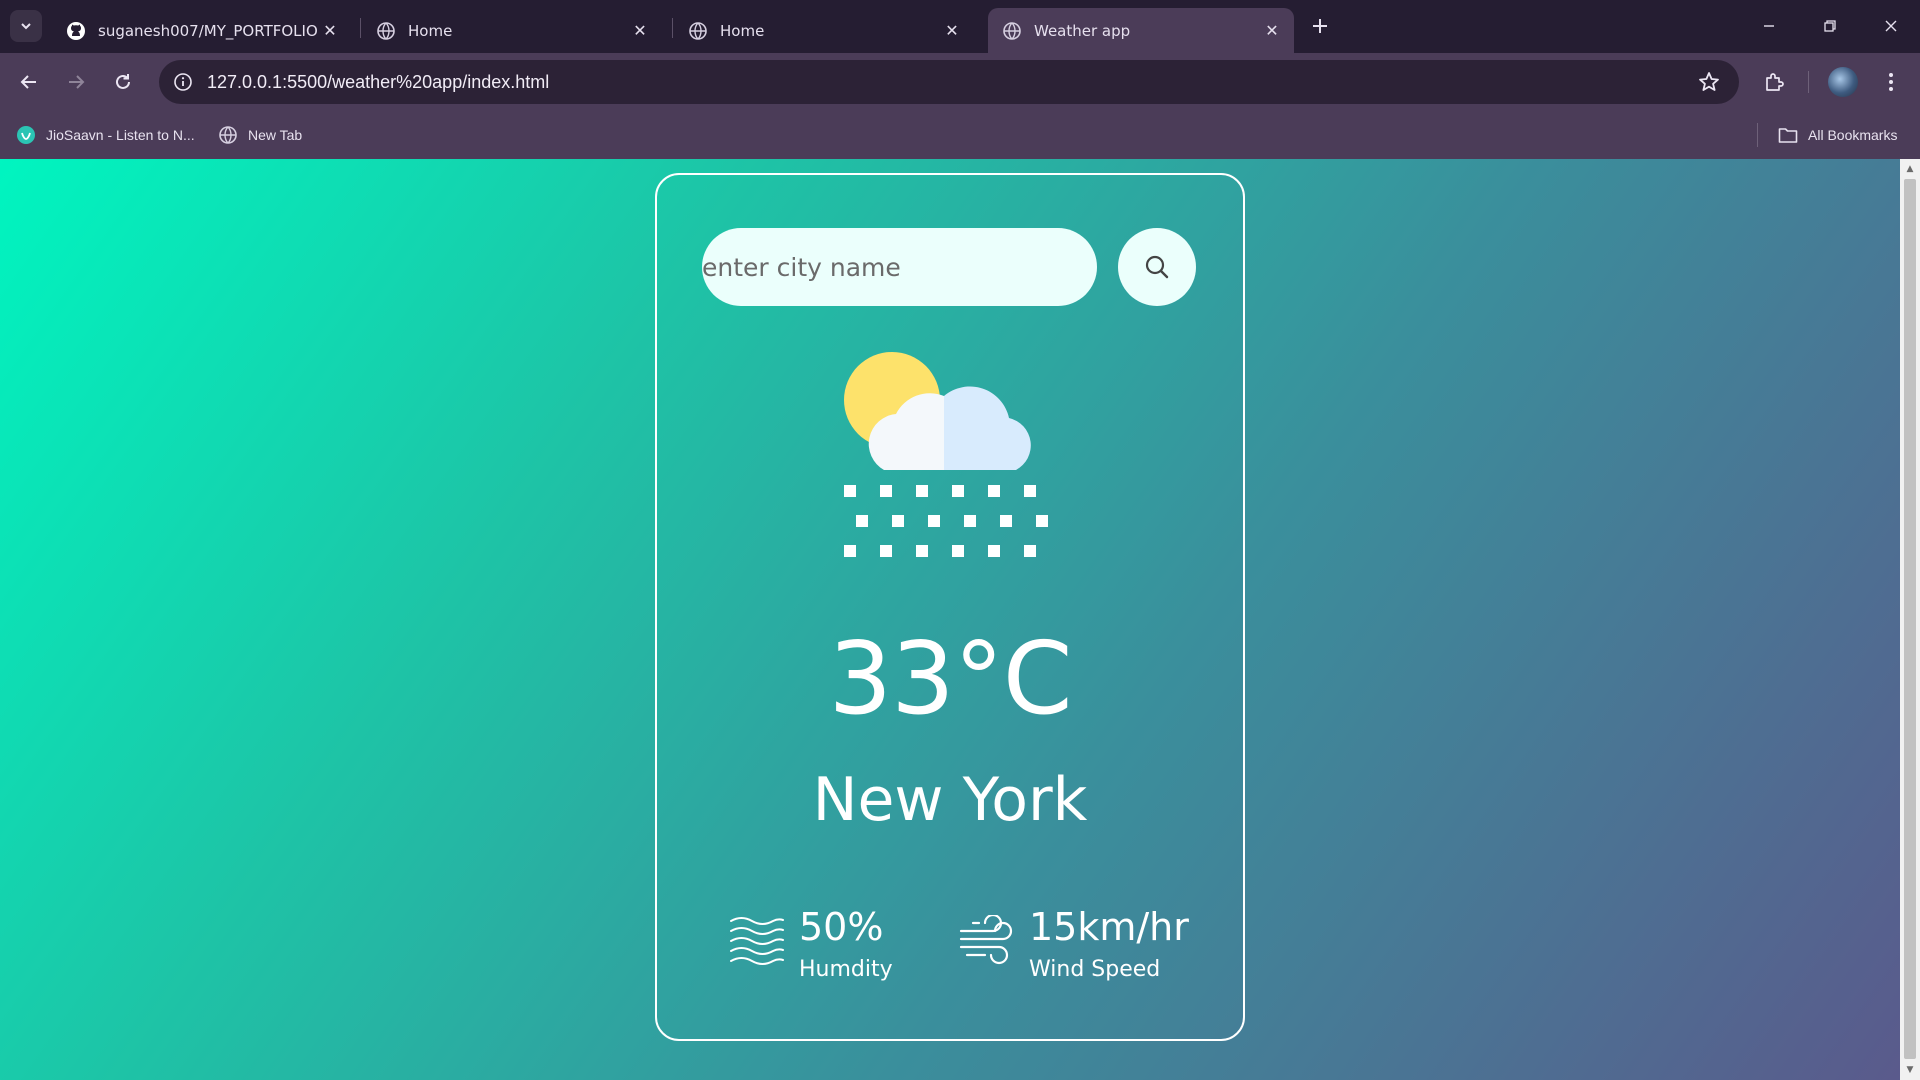  I want to click on scroll-up-icon: ▲, so click(1910, 169).